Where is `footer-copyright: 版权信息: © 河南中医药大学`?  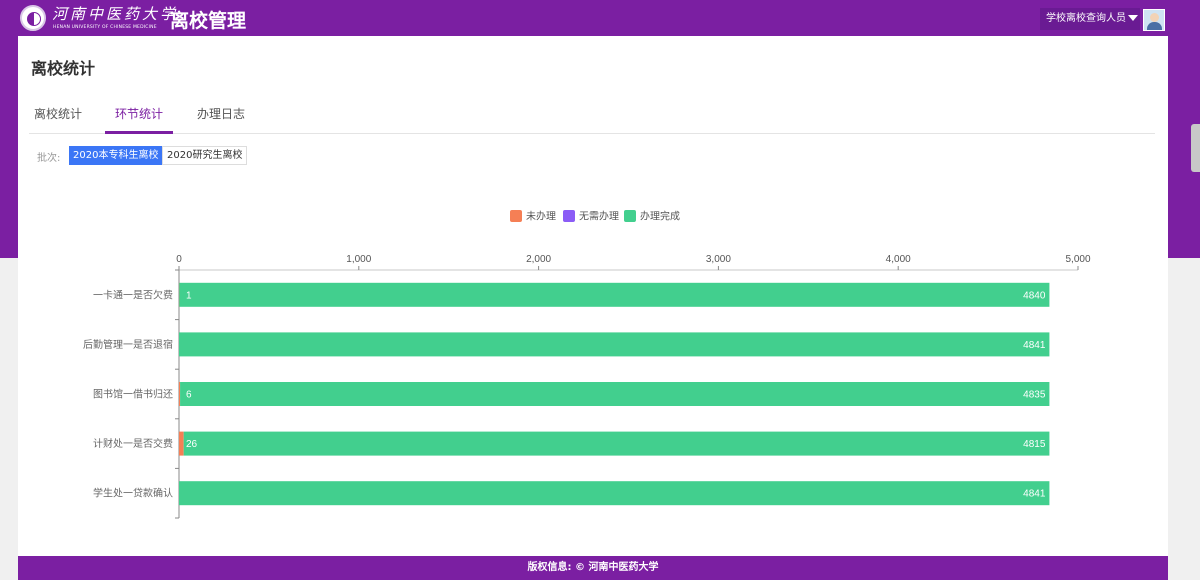 footer-copyright: 版权信息: © 河南中医药大学 is located at coordinates (593, 567).